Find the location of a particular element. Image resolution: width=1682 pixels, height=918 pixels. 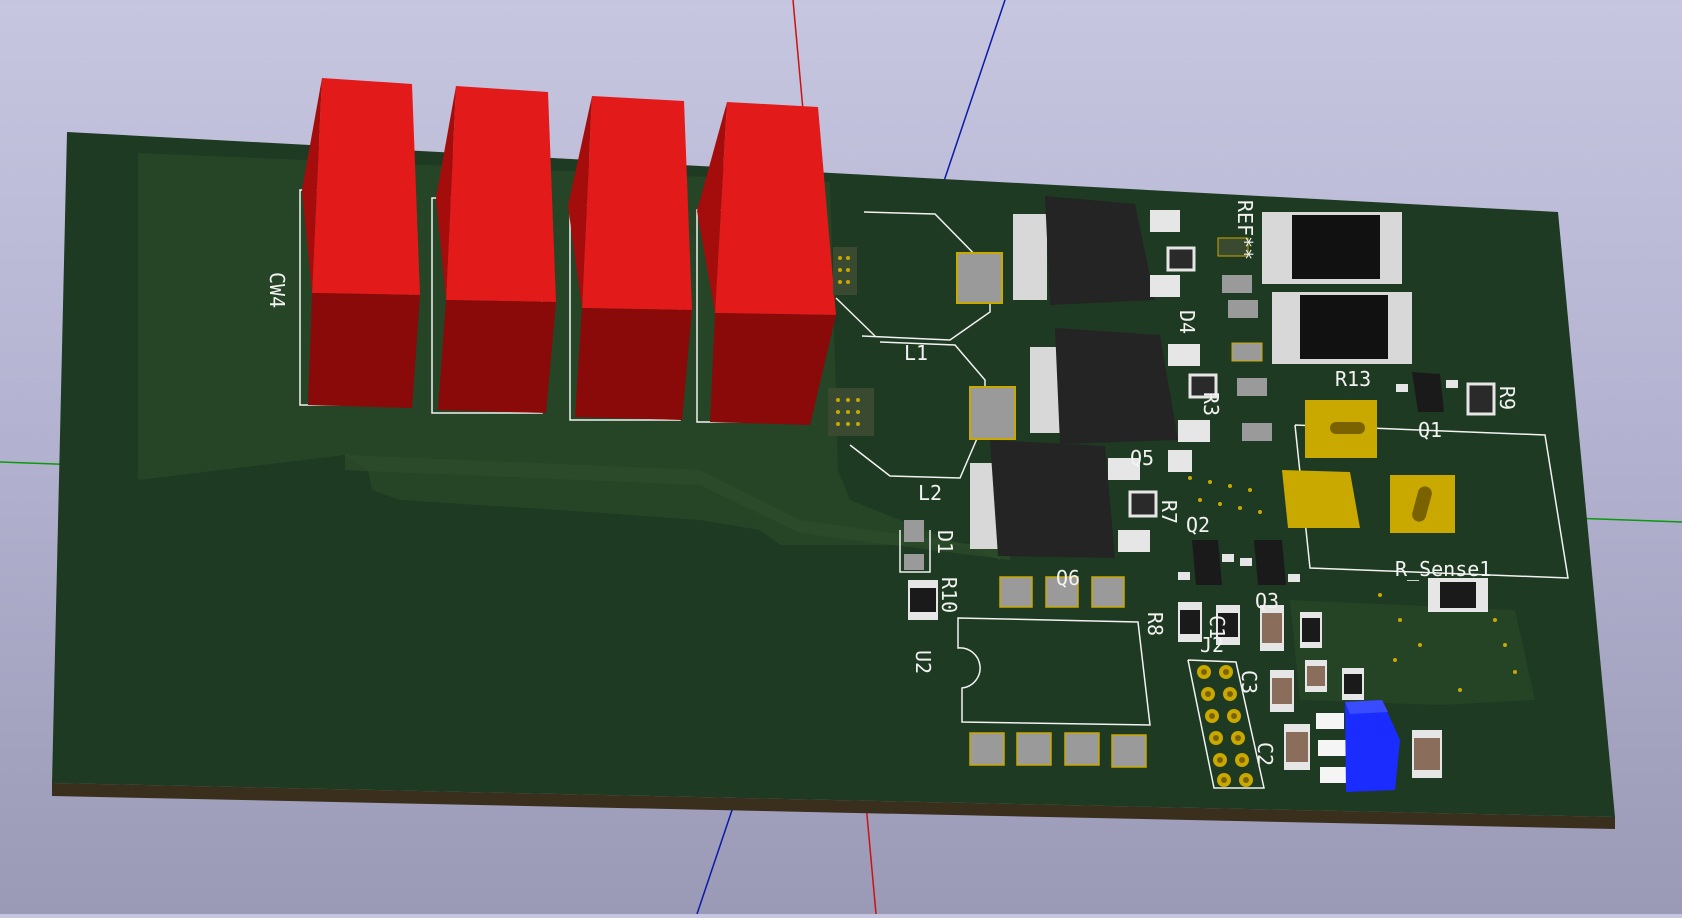

label-q1: Q1 is located at coordinates (1430, 430).